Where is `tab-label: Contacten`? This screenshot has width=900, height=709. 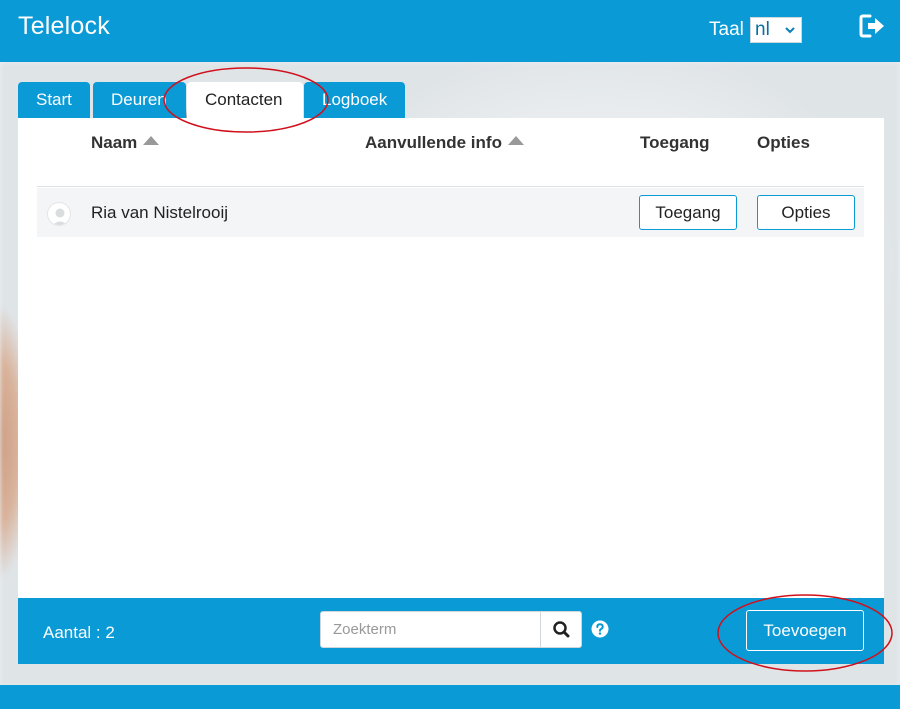 tab-label: Contacten is located at coordinates (244, 99).